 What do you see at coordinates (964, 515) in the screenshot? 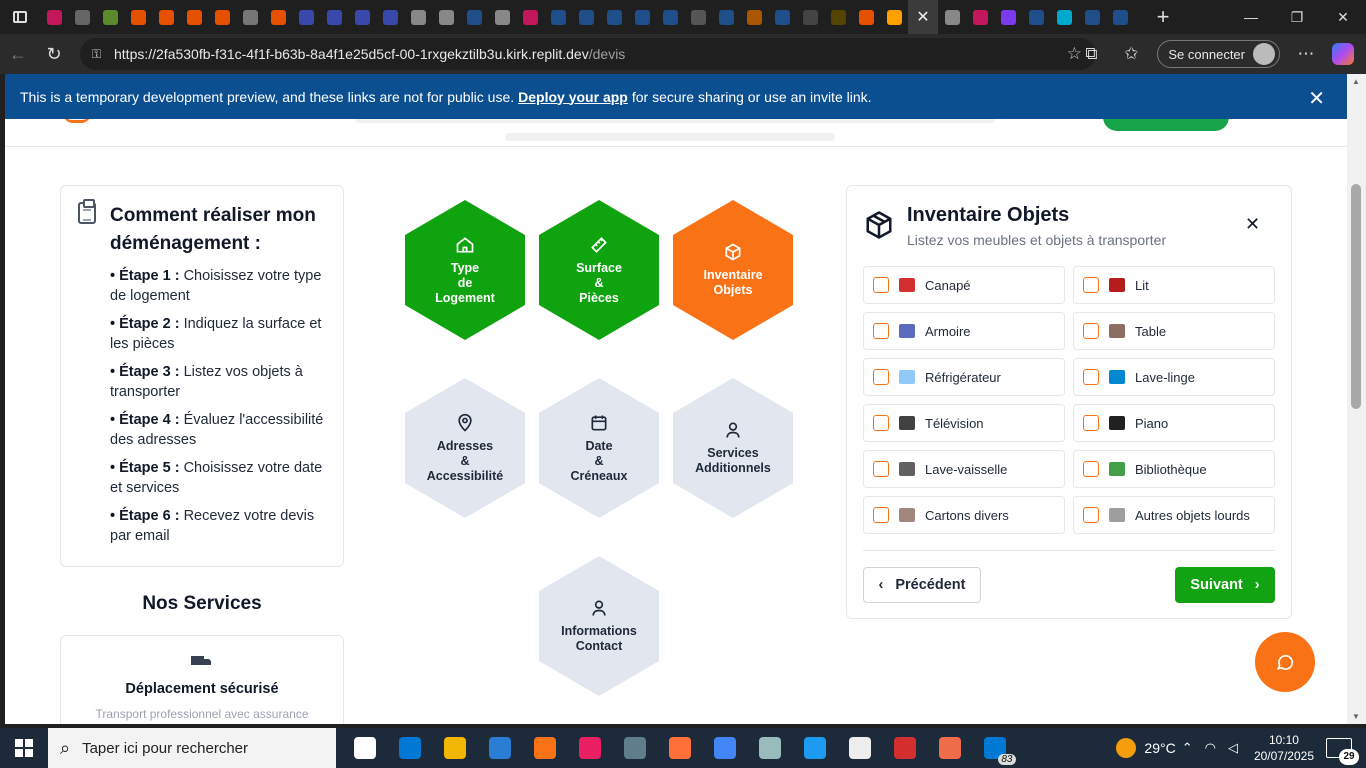
I see `inventory-item: Cartons divers` at bounding box center [964, 515].